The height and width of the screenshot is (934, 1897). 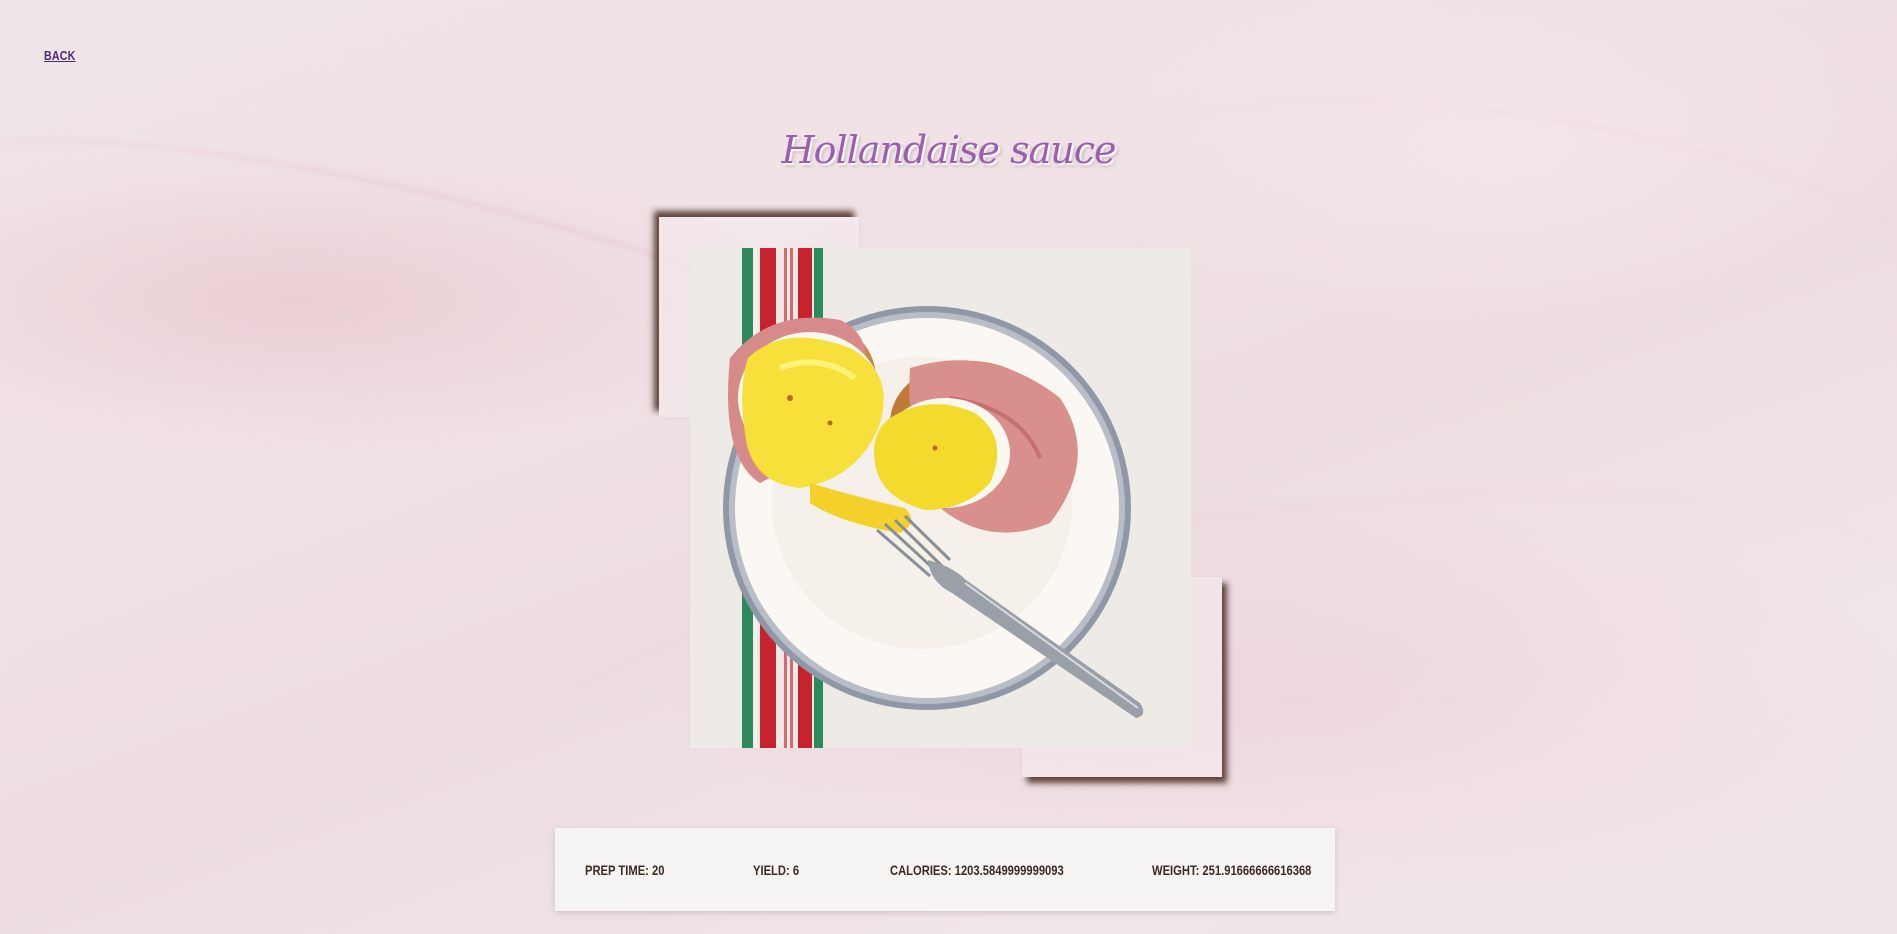 I want to click on recipe-title: Hollandaise sauce, so click(x=948, y=150).